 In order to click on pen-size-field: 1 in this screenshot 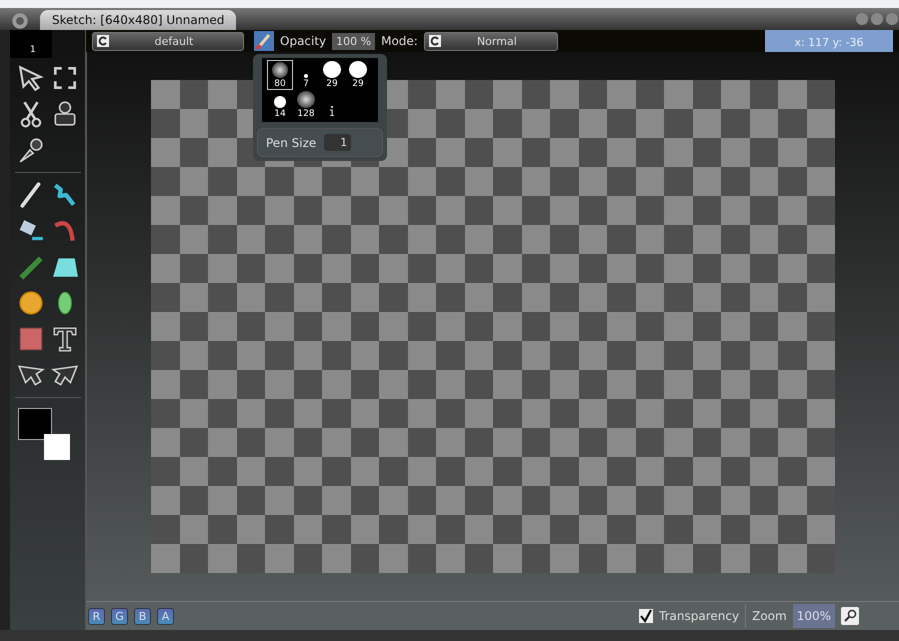, I will do `click(338, 142)`.